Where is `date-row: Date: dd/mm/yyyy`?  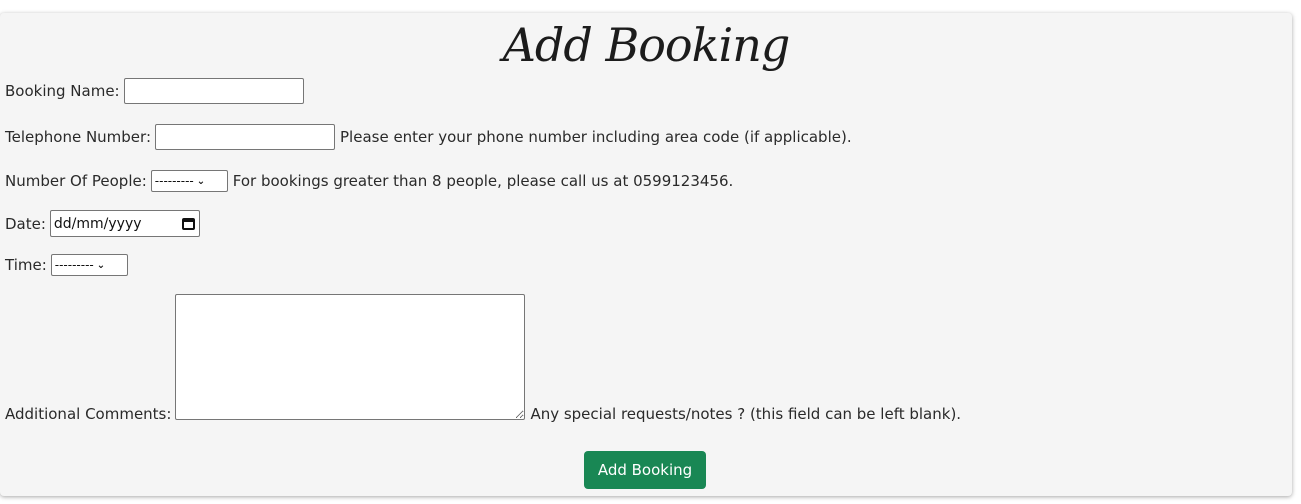
date-row: Date: dd/mm/yyyy is located at coordinates (102, 223).